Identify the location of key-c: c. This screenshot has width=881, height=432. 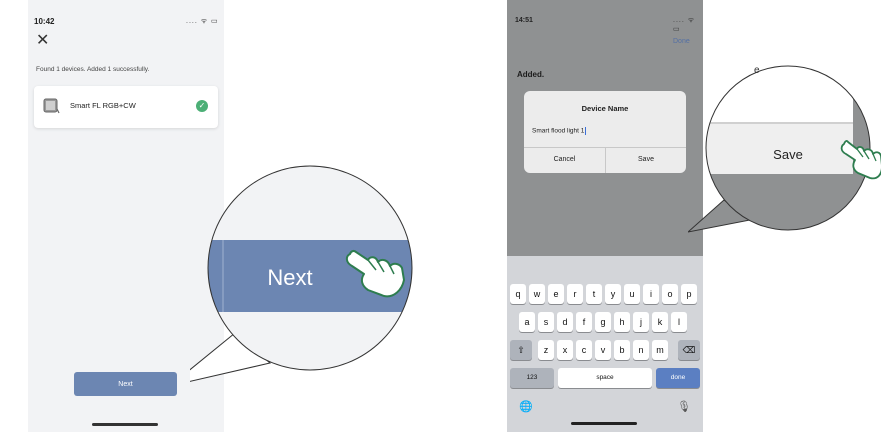
(584, 350).